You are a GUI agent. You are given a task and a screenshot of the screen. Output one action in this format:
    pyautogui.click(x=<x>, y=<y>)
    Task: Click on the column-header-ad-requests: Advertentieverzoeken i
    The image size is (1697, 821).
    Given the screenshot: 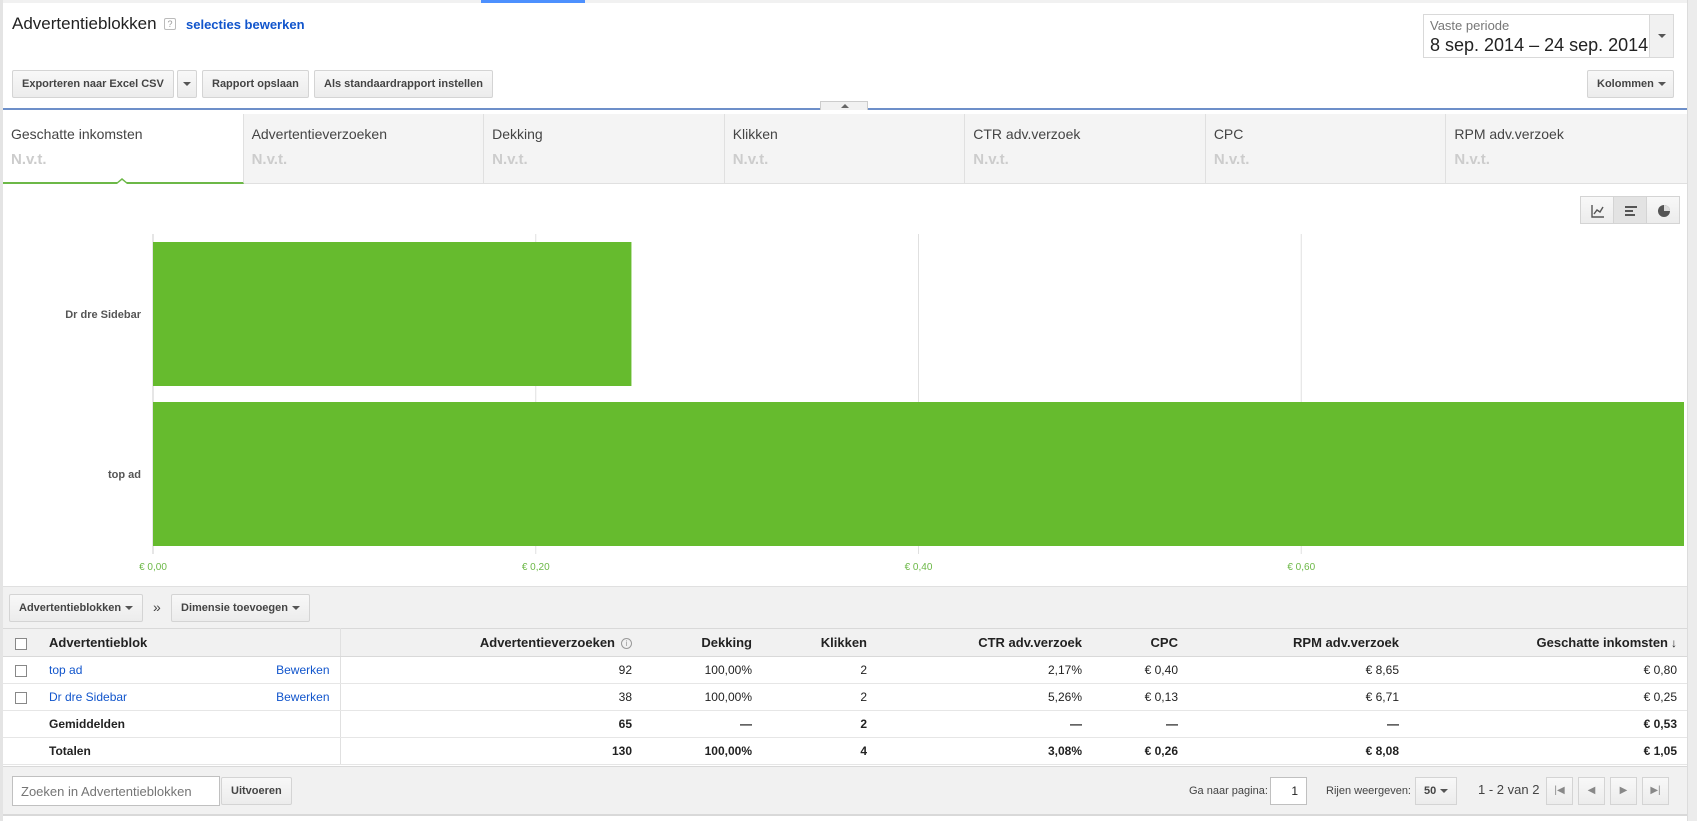 What is the action you would take?
    pyautogui.click(x=491, y=642)
    